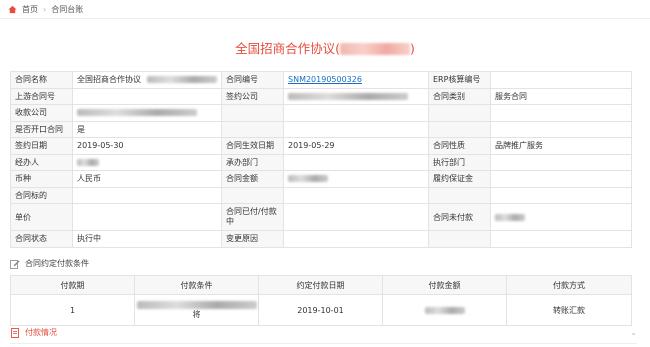 The height and width of the screenshot is (347, 650). What do you see at coordinates (325, 9) in the screenshot?
I see `breadcrumb: 首页 › 合同台账` at bounding box center [325, 9].